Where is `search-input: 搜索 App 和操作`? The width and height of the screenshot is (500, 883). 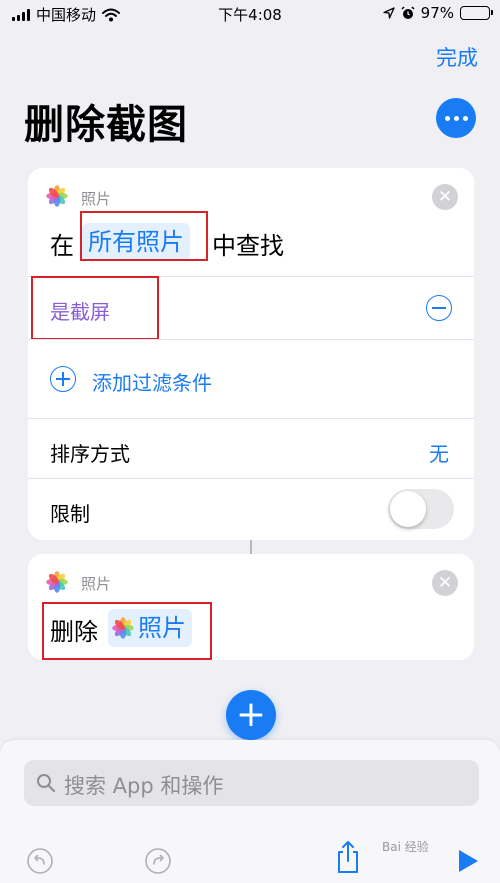 search-input: 搜索 App 和操作 is located at coordinates (251, 783).